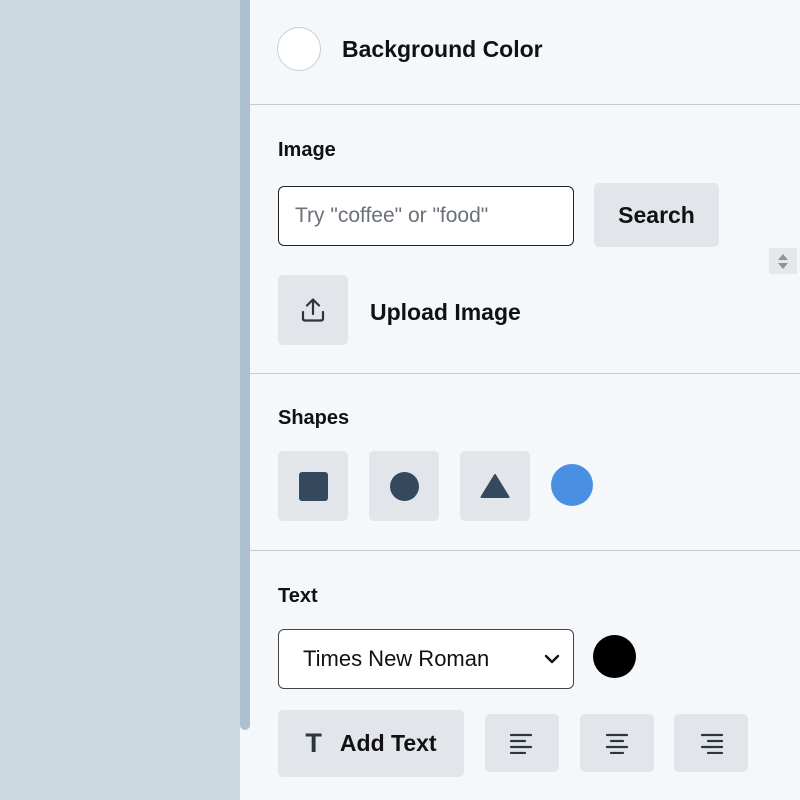 The width and height of the screenshot is (800, 800). What do you see at coordinates (783, 265) in the screenshot?
I see `spinner-down-icon` at bounding box center [783, 265].